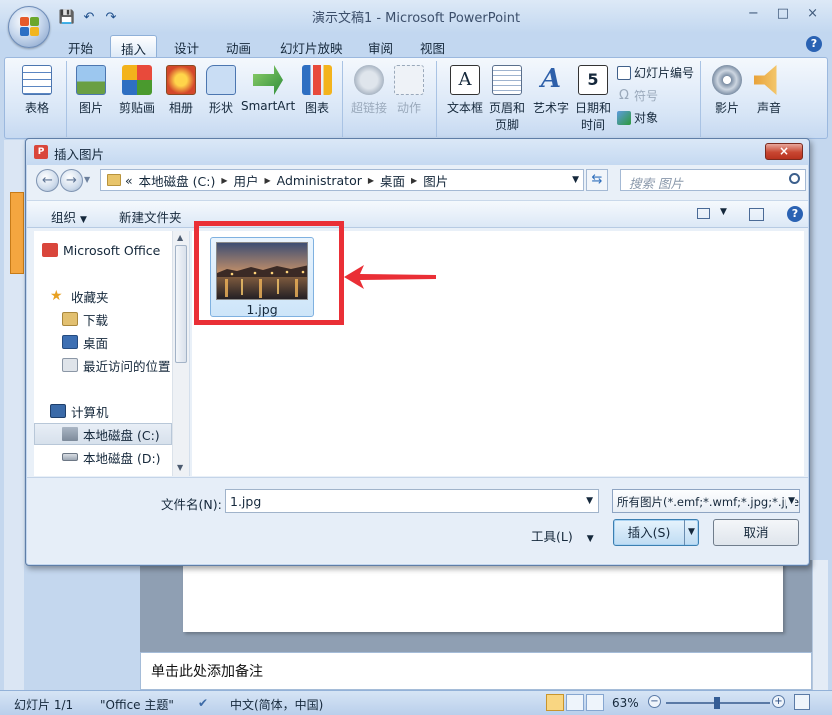  What do you see at coordinates (802, 702) in the screenshot?
I see `fit-to-window-icon` at bounding box center [802, 702].